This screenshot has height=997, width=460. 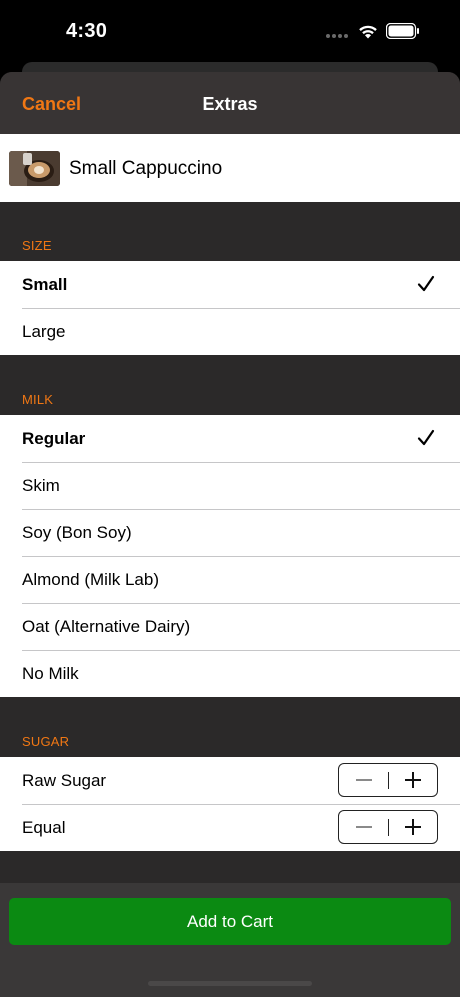 I want to click on wifi-icon, so click(x=368, y=32).